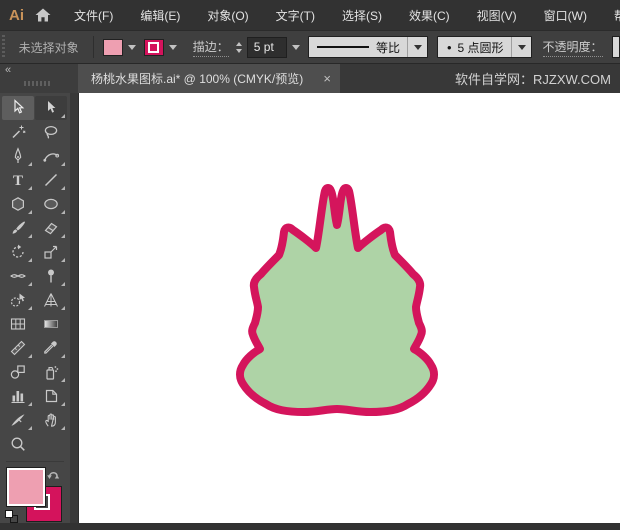  I want to click on gradient-icon, so click(51, 324).